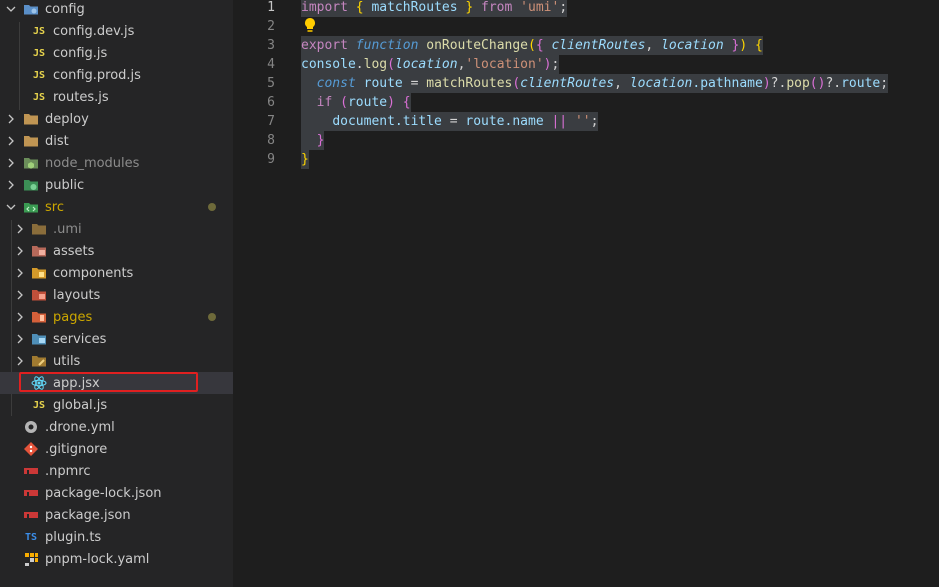 The height and width of the screenshot is (587, 939). What do you see at coordinates (68, 471) in the screenshot?
I see `tree-label: .npmrc` at bounding box center [68, 471].